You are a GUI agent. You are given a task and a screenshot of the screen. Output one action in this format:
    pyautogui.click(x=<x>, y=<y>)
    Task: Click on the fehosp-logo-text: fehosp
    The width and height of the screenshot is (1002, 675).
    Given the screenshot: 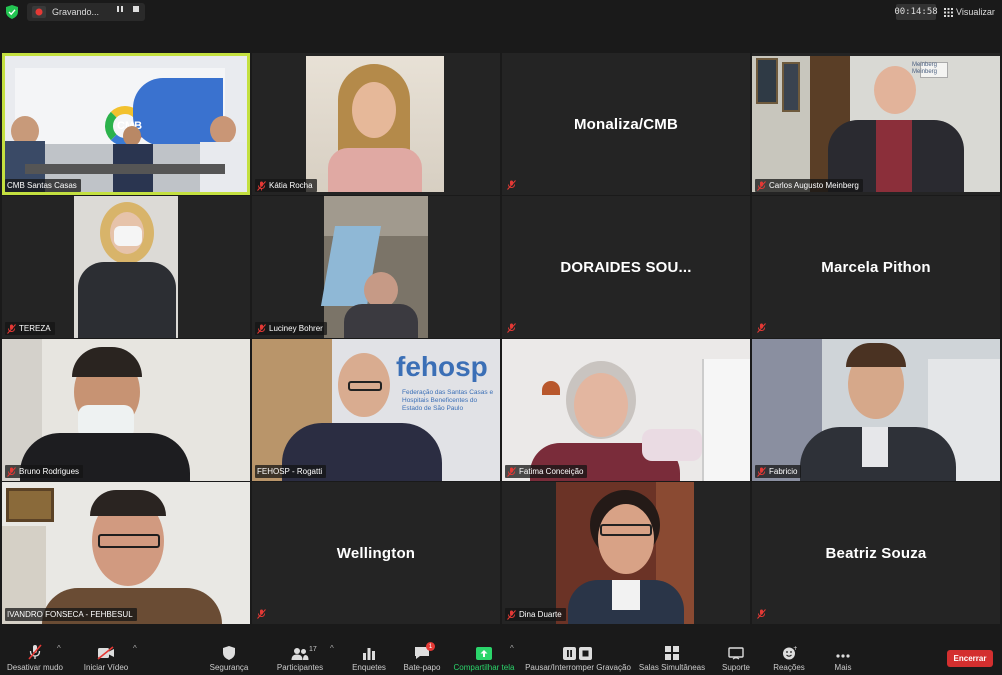 What is the action you would take?
    pyautogui.click(x=442, y=366)
    